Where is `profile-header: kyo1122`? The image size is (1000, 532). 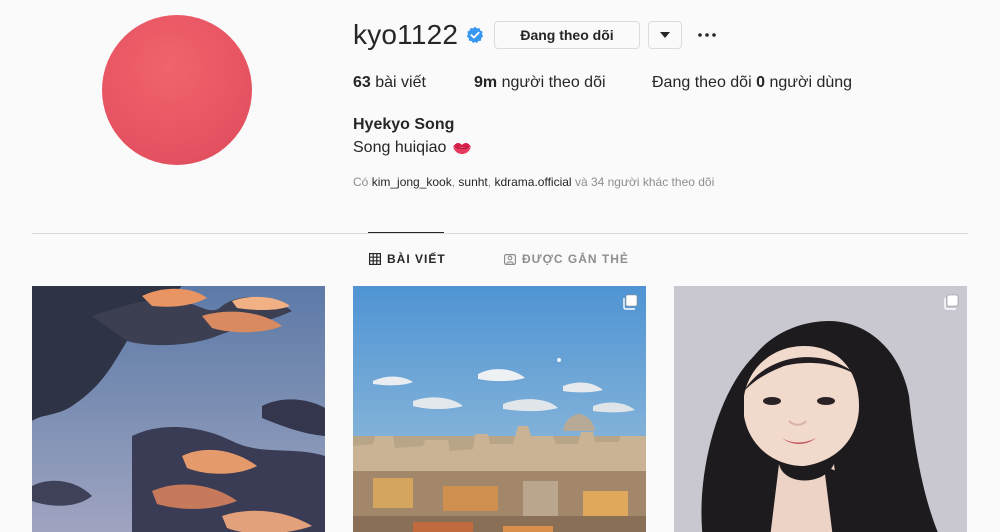 profile-header: kyo1122 is located at coordinates (418, 35).